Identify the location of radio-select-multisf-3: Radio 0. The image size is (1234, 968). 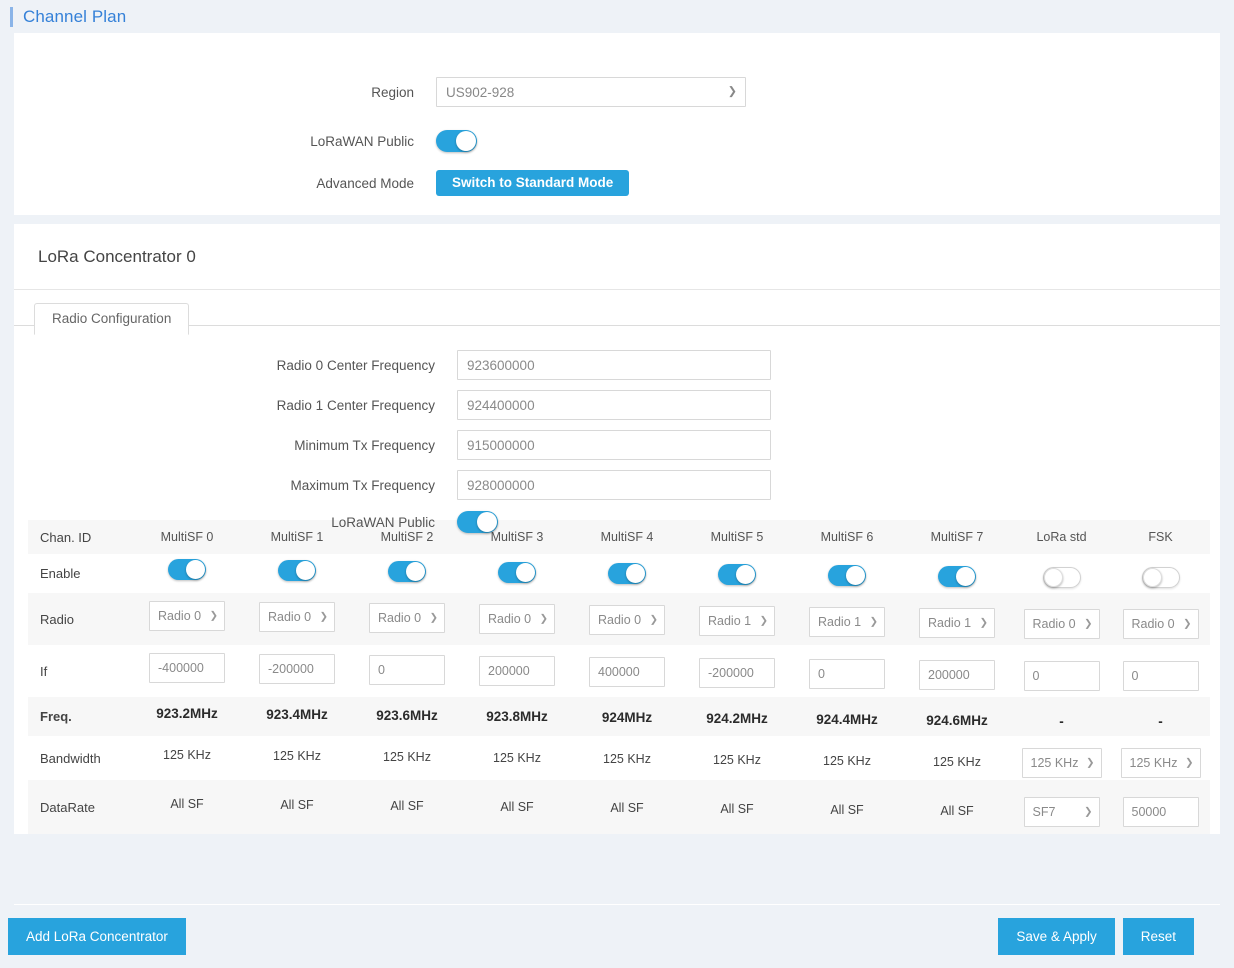
(517, 619).